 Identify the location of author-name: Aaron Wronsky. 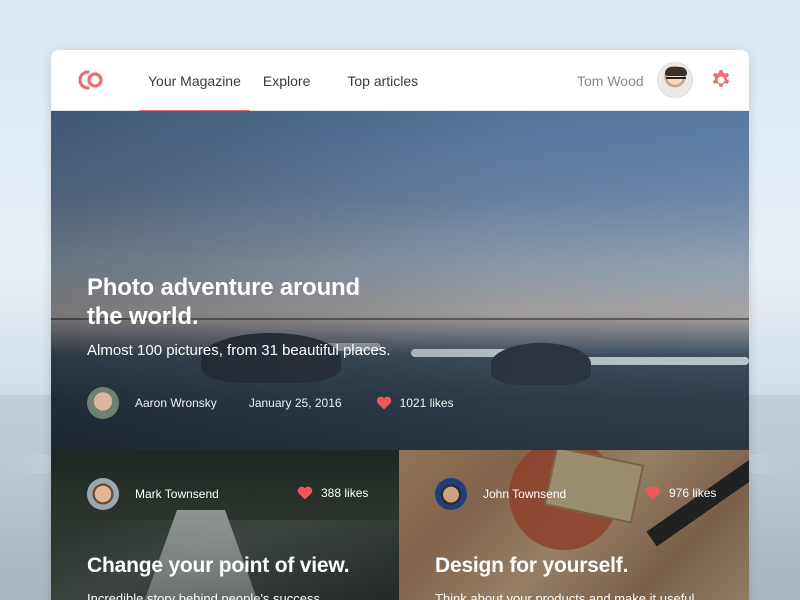
(176, 403).